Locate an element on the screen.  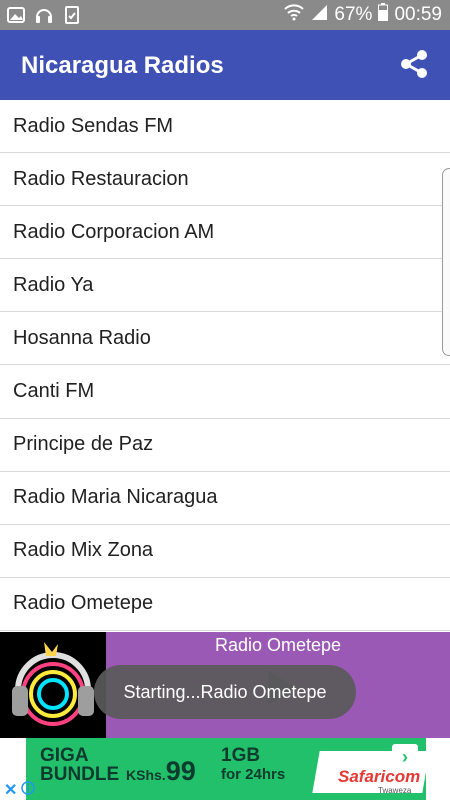
station-label: Radio Ya is located at coordinates (53, 284).